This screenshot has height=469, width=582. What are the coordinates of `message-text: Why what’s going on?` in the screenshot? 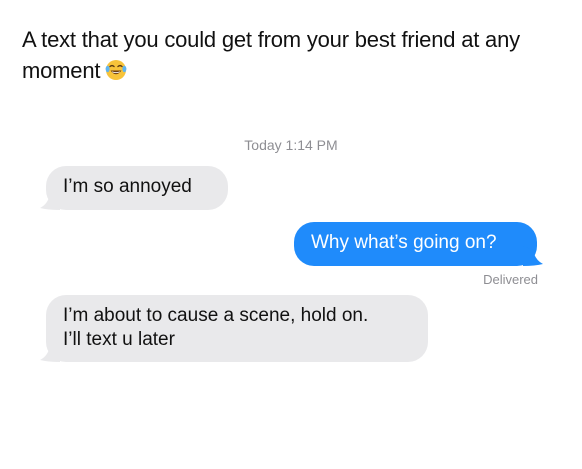 It's located at (404, 242).